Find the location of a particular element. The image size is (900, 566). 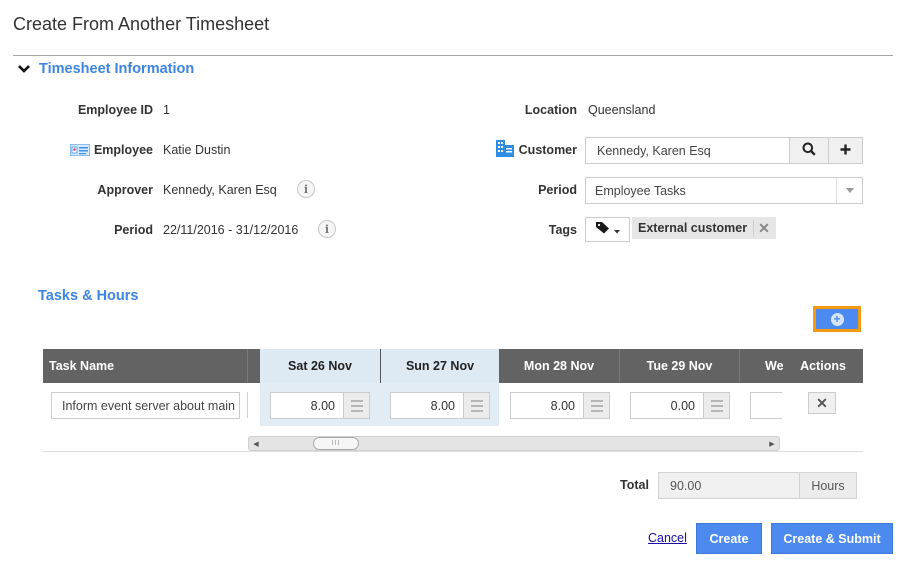

column-header-day: We is located at coordinates (761, 366).